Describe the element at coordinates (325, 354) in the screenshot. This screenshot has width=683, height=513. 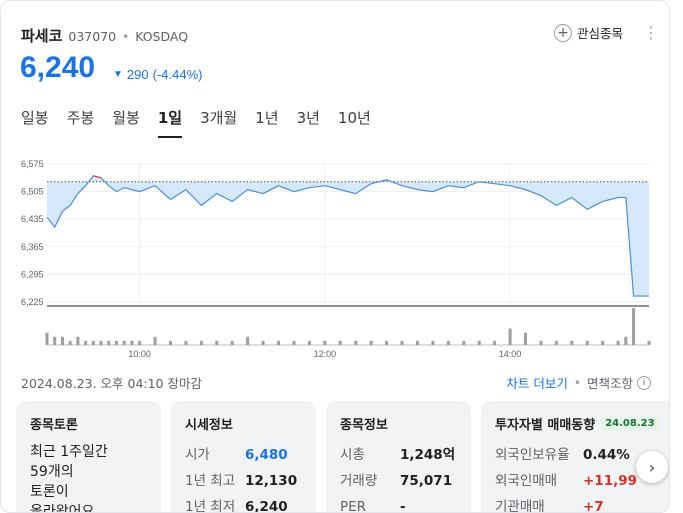
I see `x-tick-label: 12:00` at that location.